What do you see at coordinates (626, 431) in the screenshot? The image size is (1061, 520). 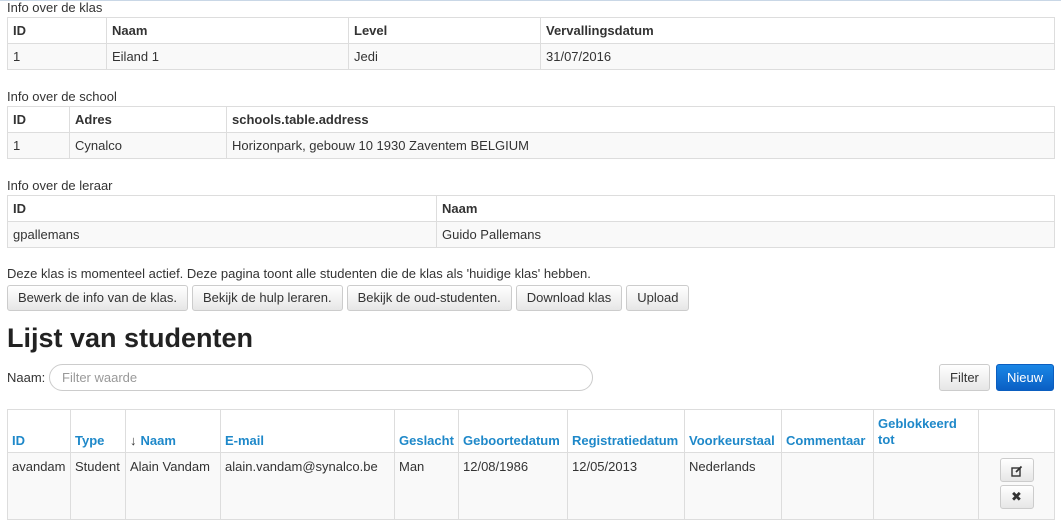 I see `col-registration: Registratiedatum` at bounding box center [626, 431].